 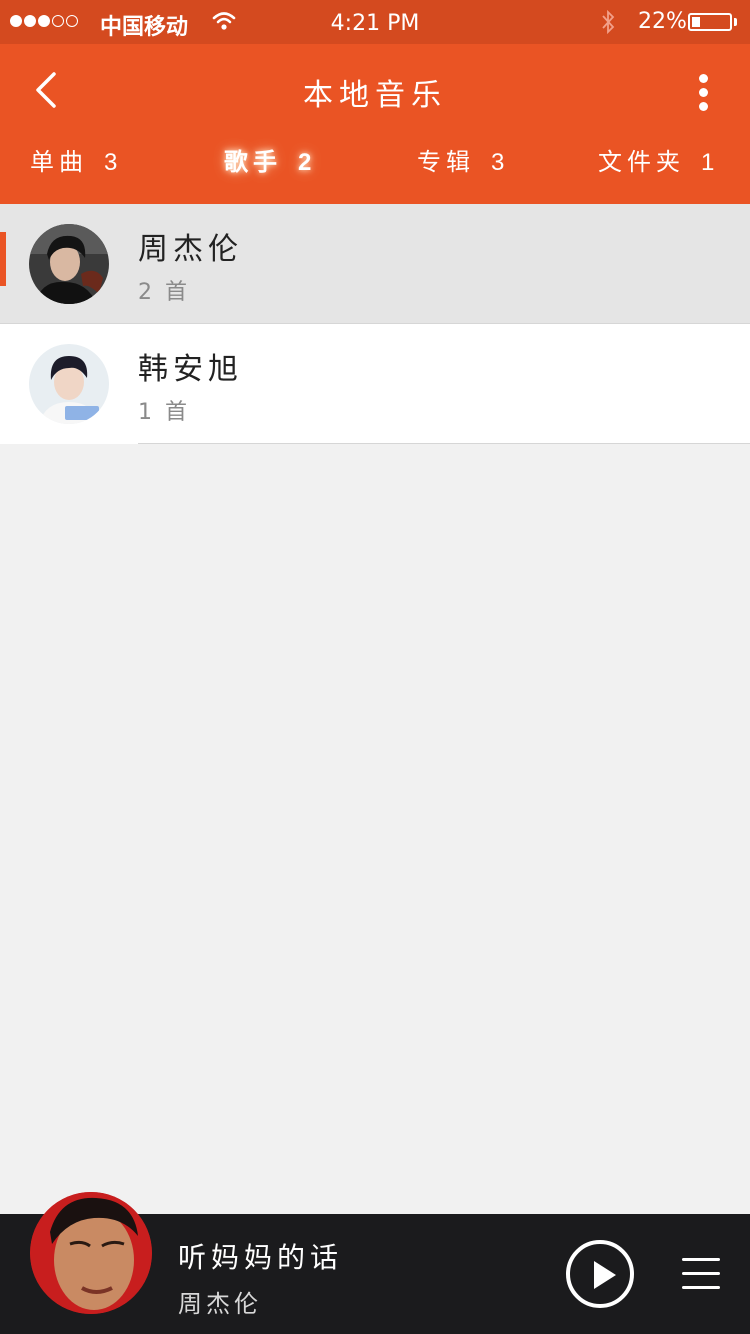 What do you see at coordinates (164, 412) in the screenshot?
I see `song-count: 1 首` at bounding box center [164, 412].